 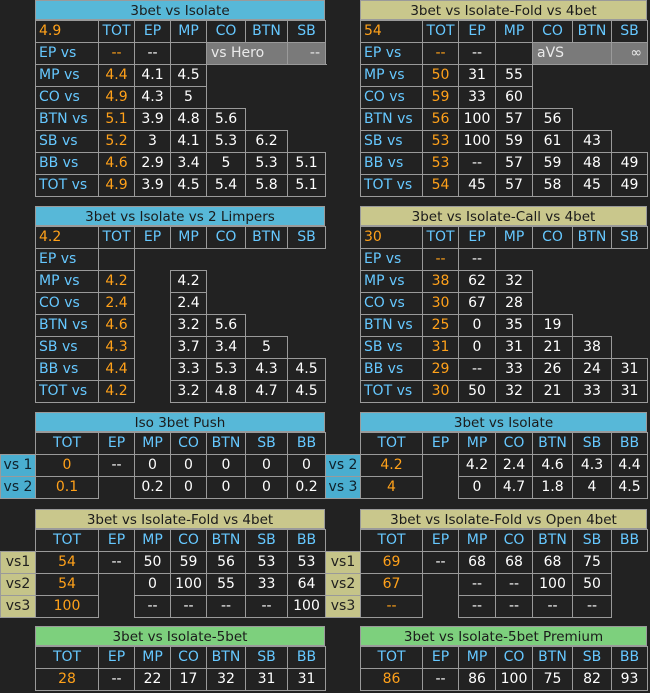 I want to click on cell: 4.4, so click(x=629, y=465).